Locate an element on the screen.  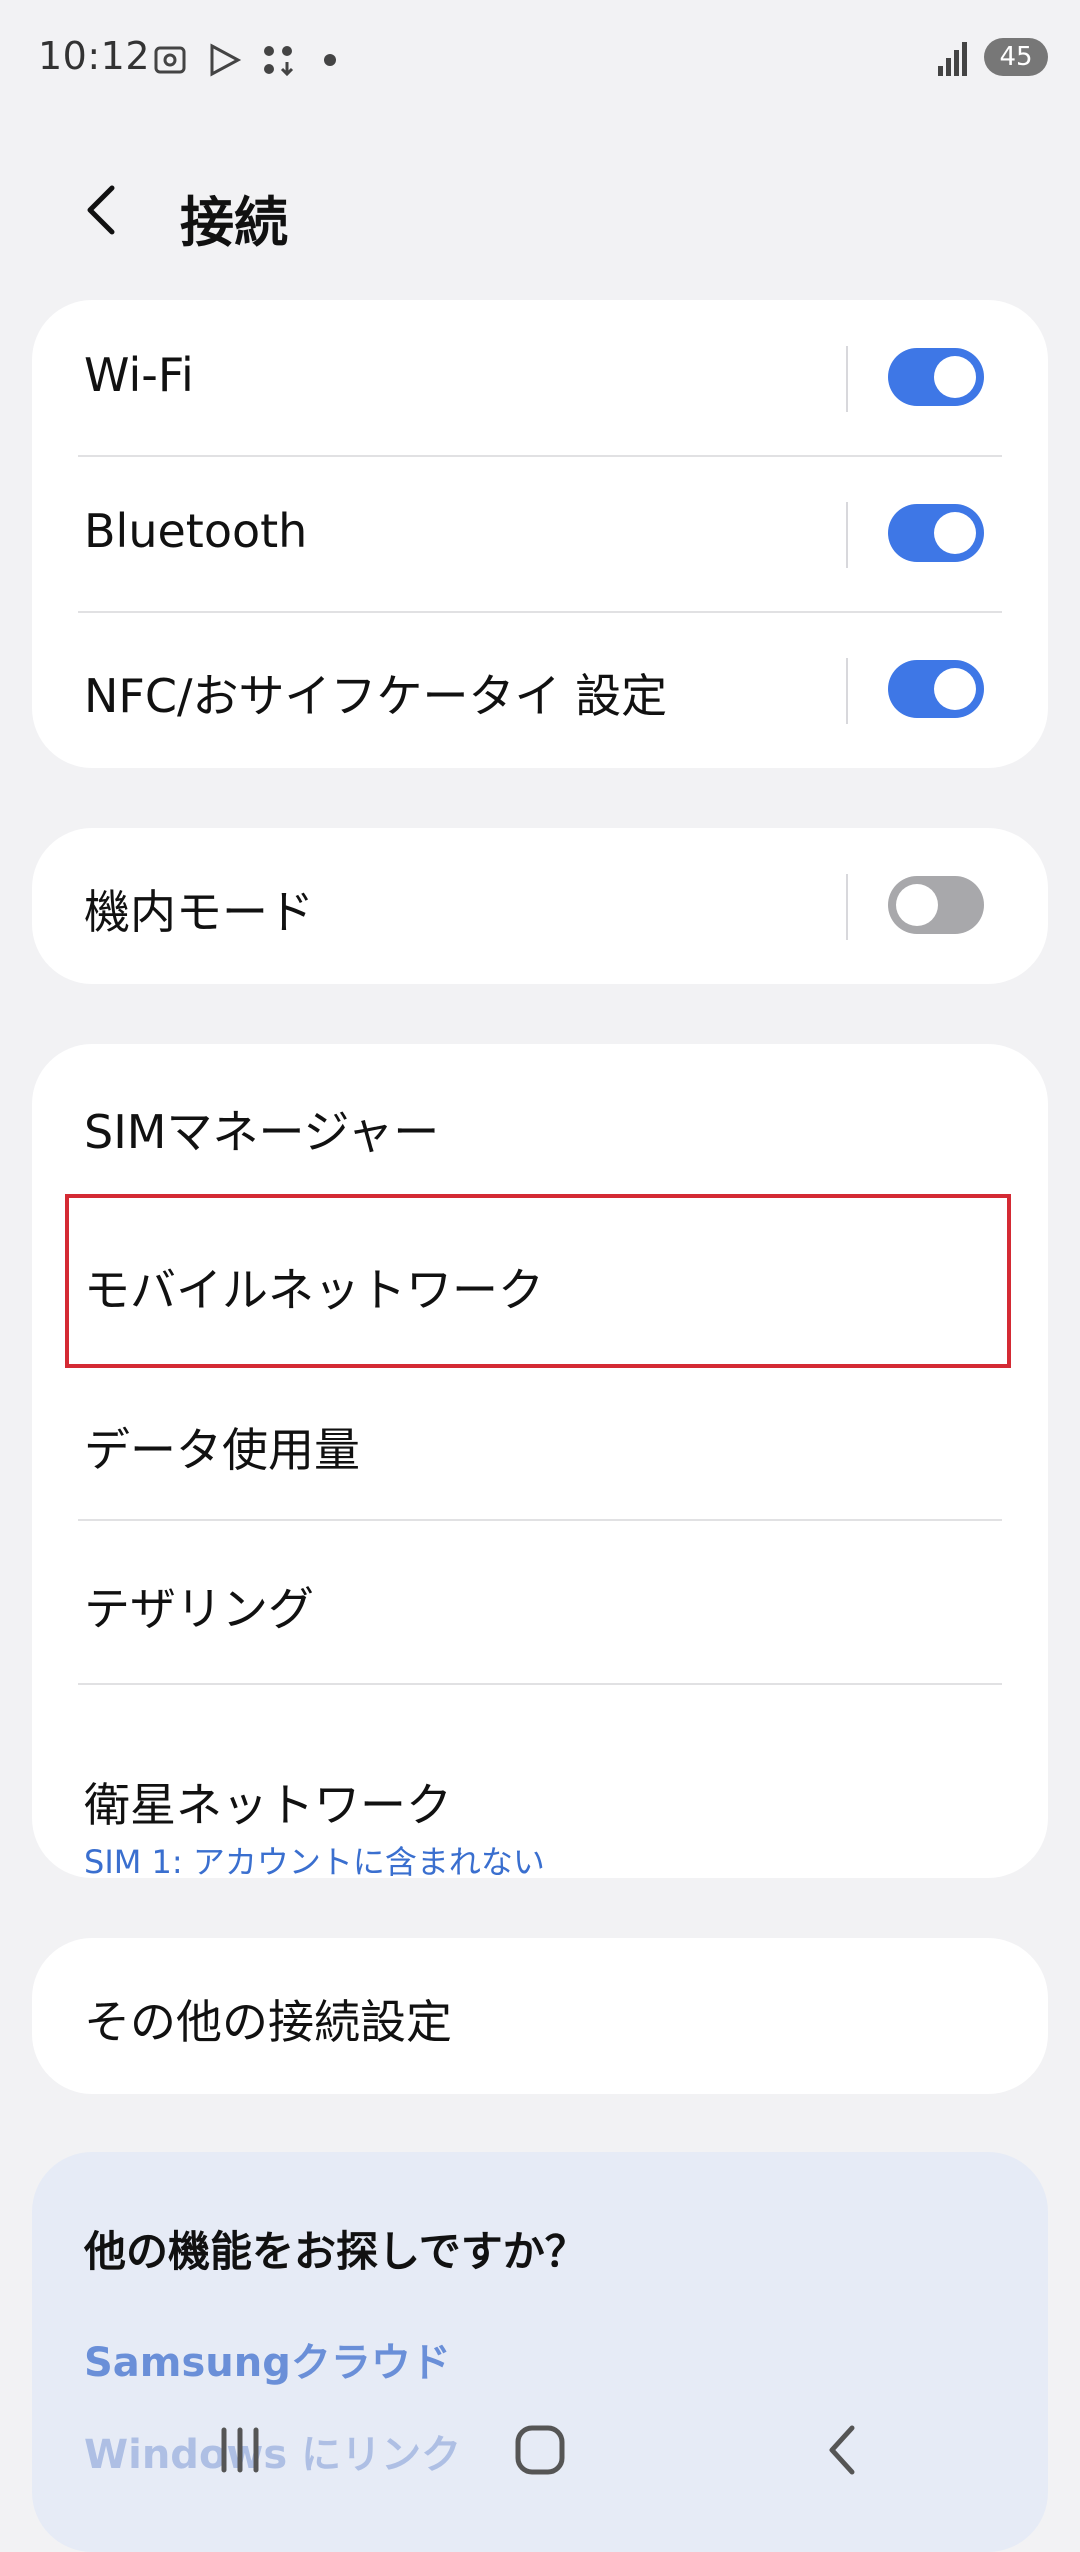
back-icon is located at coordinates (842, 2450).